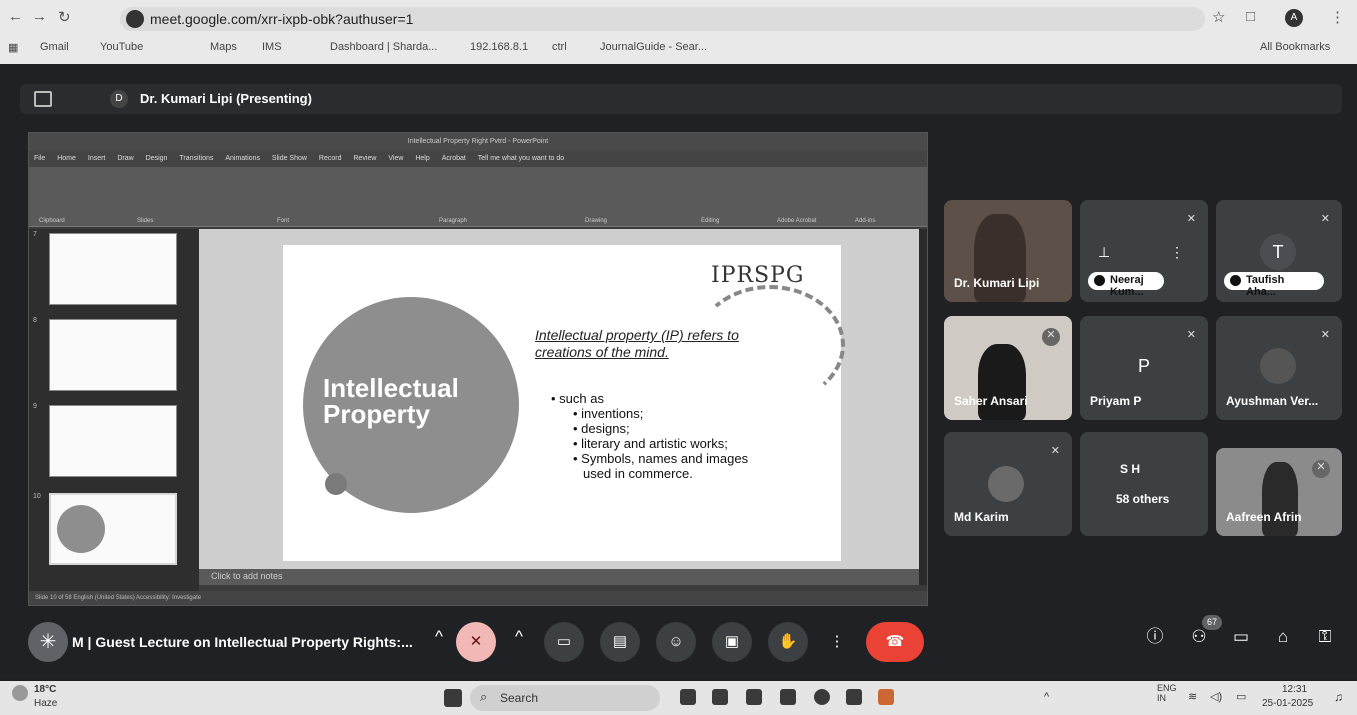  What do you see at coordinates (519, 637) in the screenshot?
I see `video-options-icon: ^` at bounding box center [519, 637].